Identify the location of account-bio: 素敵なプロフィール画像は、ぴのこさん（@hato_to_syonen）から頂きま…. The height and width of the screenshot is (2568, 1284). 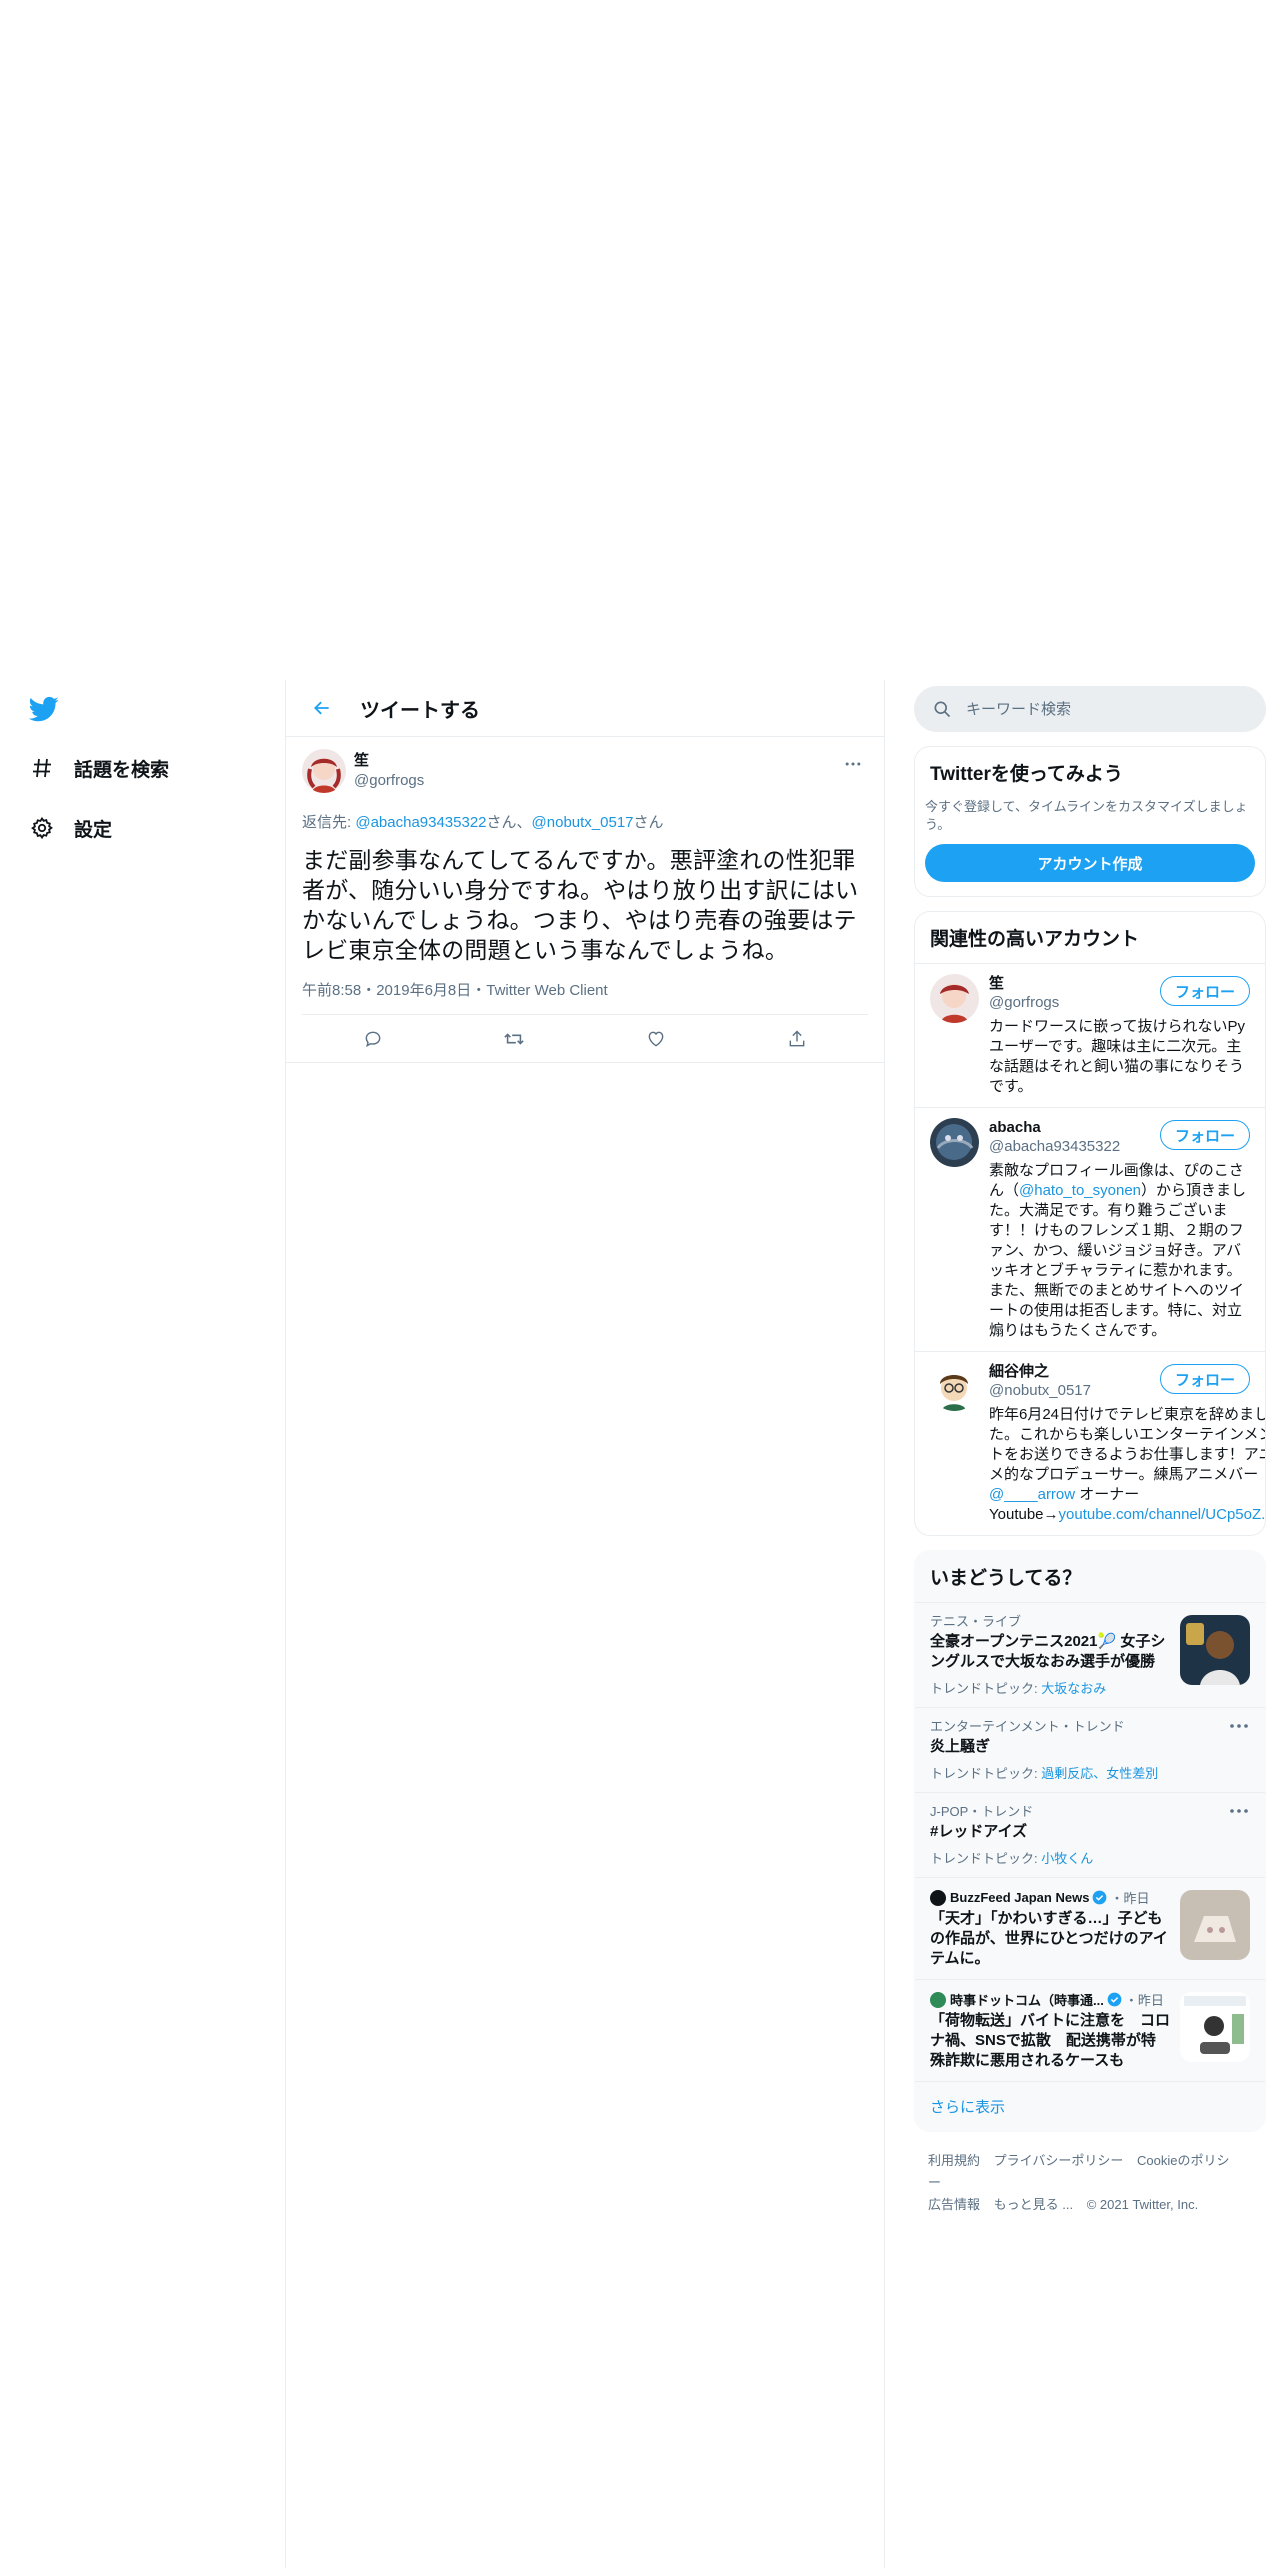
(1119, 1251).